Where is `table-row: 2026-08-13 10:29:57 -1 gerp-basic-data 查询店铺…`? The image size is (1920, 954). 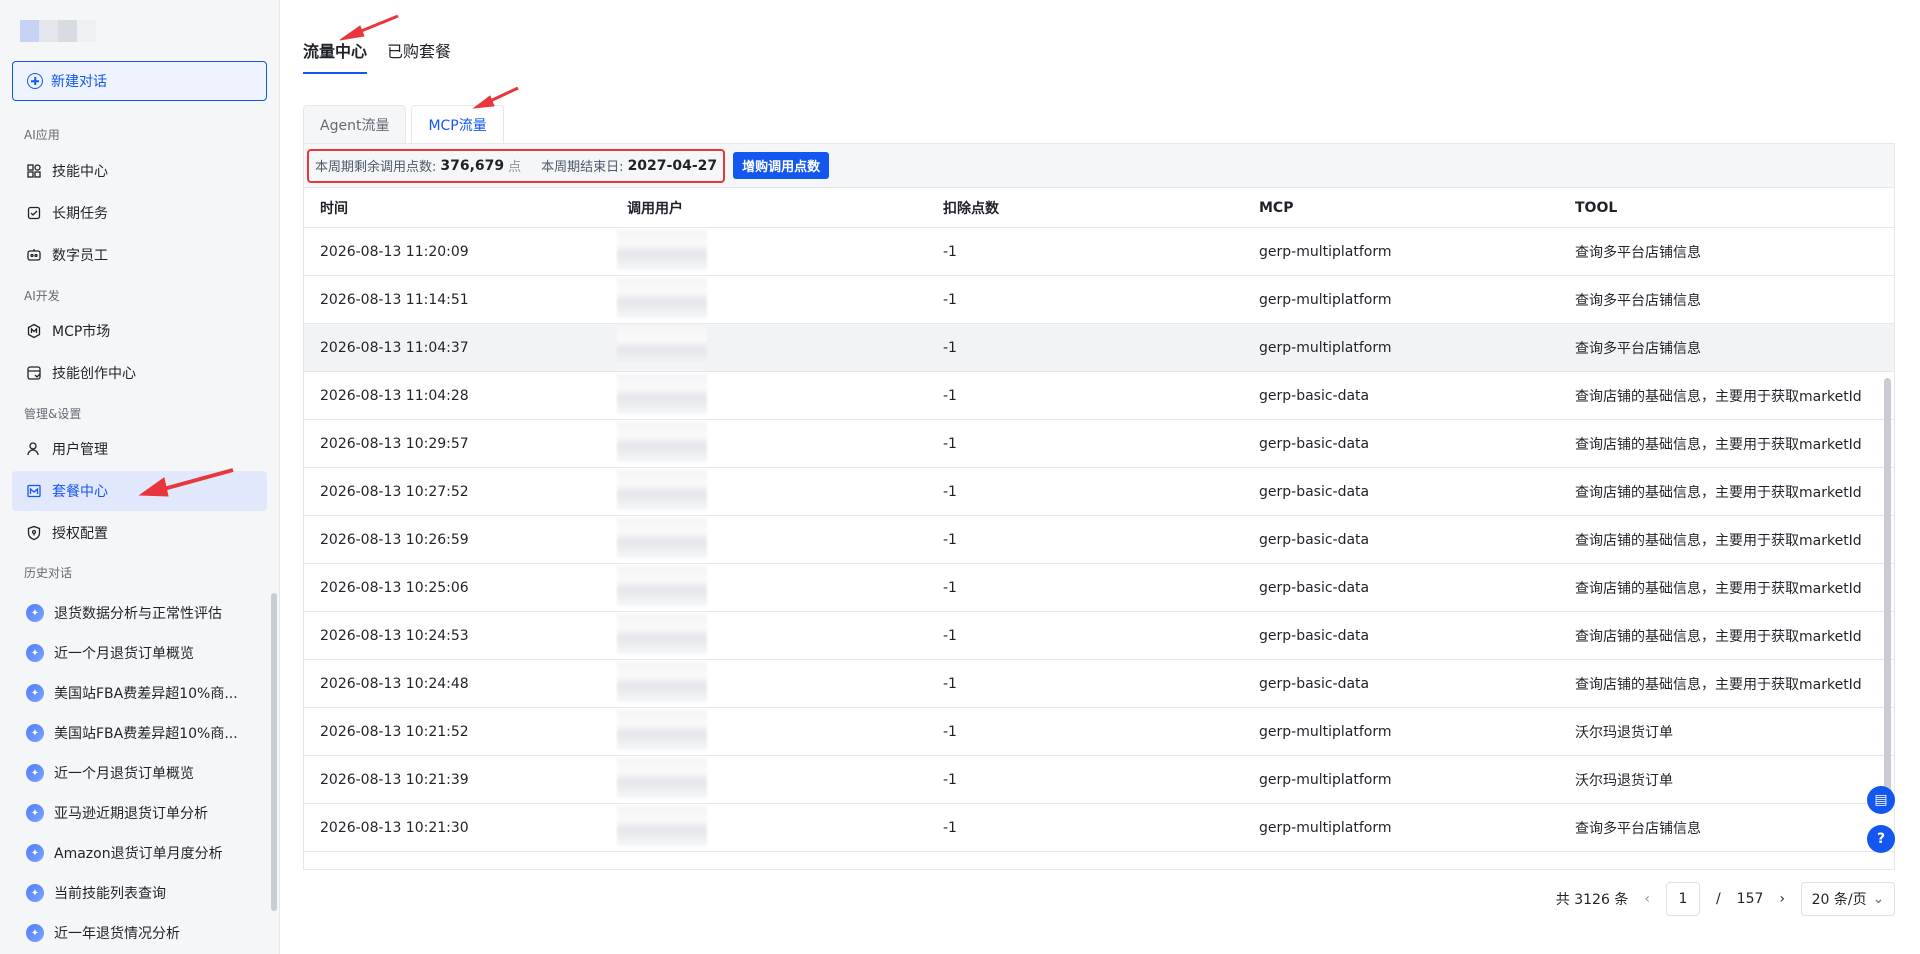
table-row: 2026-08-13 10:29:57 -1 gerp-basic-data 查询店铺… is located at coordinates (1099, 444).